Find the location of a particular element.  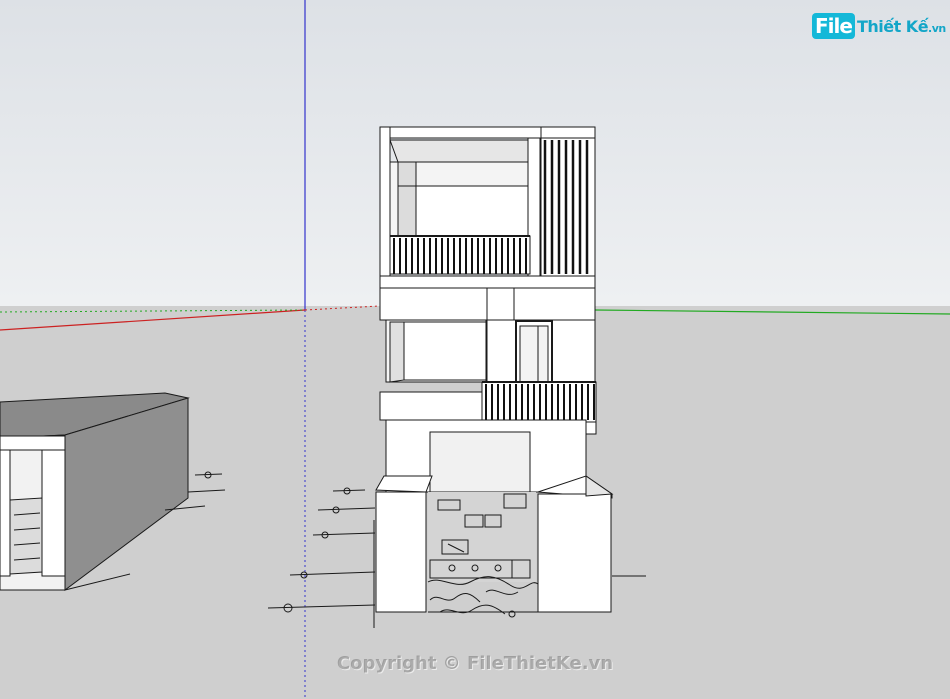

pergola-ceiling is located at coordinates (465, 151).